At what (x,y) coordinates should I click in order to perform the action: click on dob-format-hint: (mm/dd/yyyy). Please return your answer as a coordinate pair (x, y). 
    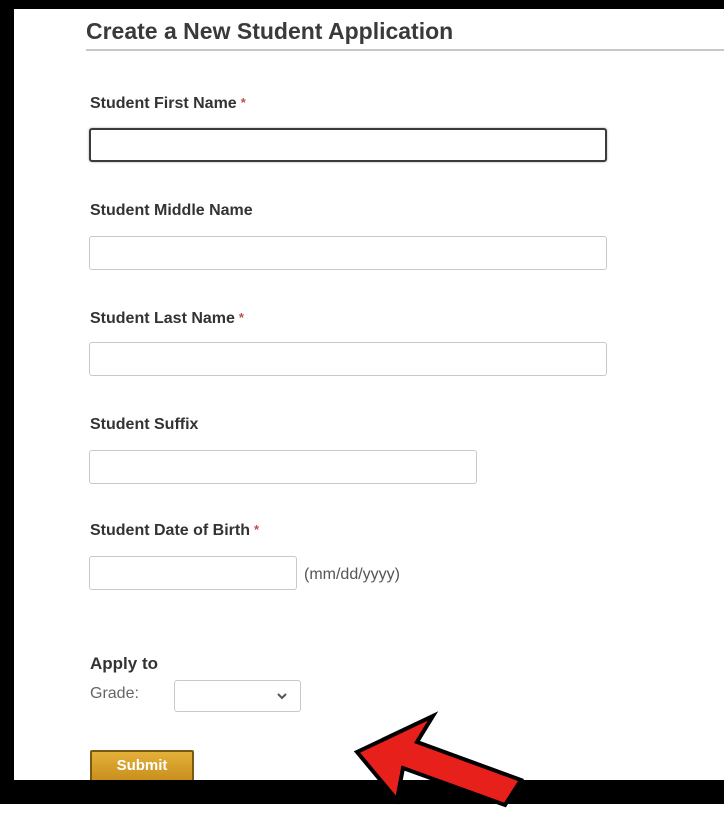
    Looking at the image, I should click on (352, 574).